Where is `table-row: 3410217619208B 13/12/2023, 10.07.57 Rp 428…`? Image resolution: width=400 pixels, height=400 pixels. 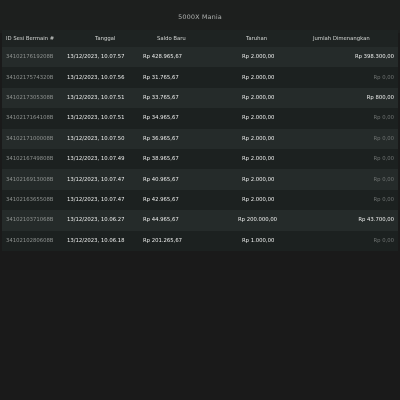 table-row: 3410217619208B 13/12/2023, 10.07.57 Rp 428… is located at coordinates (200, 57).